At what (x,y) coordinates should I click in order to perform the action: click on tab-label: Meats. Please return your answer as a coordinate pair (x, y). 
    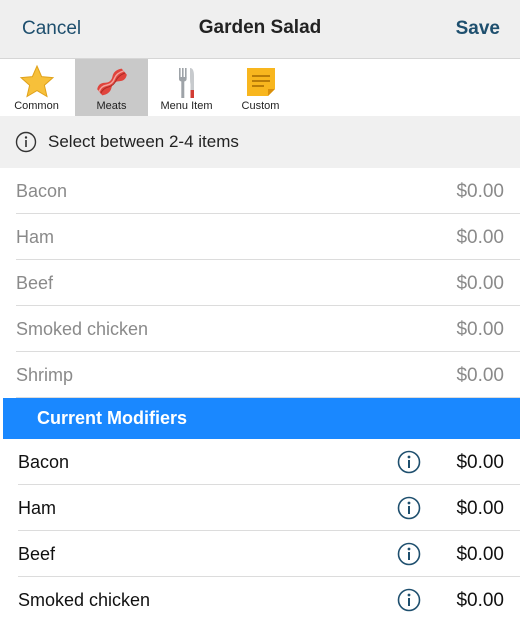
    Looking at the image, I should click on (111, 106).